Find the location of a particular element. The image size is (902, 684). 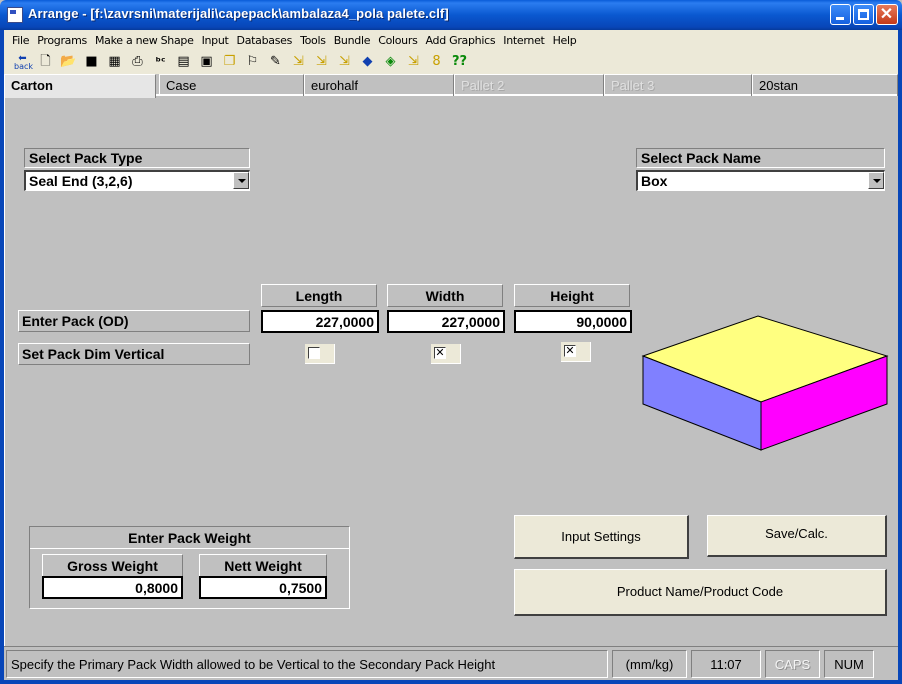

status-num: NUM is located at coordinates (849, 664).